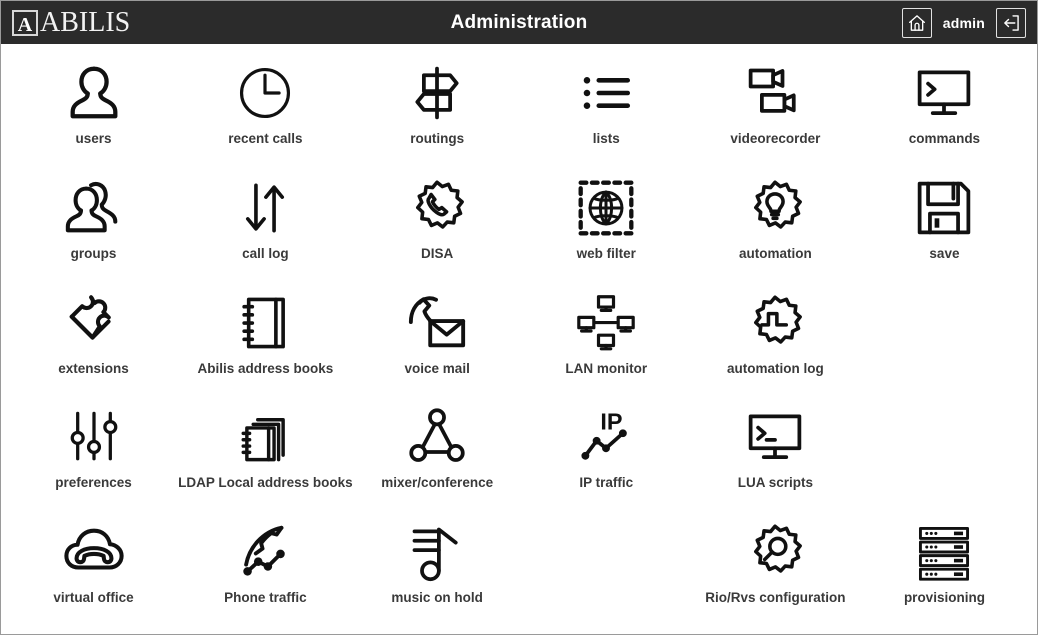 This screenshot has width=1038, height=635. I want to click on grid-item-label: call log, so click(265, 253).